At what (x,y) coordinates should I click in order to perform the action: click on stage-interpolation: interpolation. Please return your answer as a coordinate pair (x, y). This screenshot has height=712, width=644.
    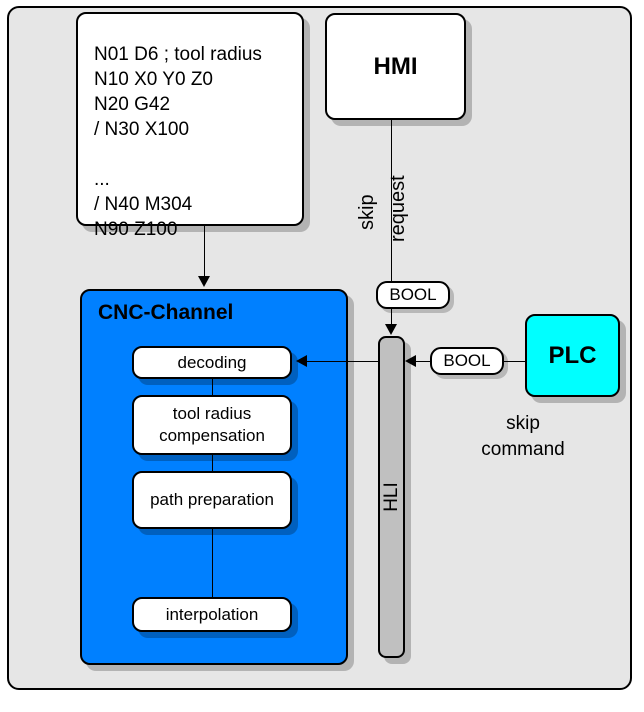
    Looking at the image, I should click on (212, 614).